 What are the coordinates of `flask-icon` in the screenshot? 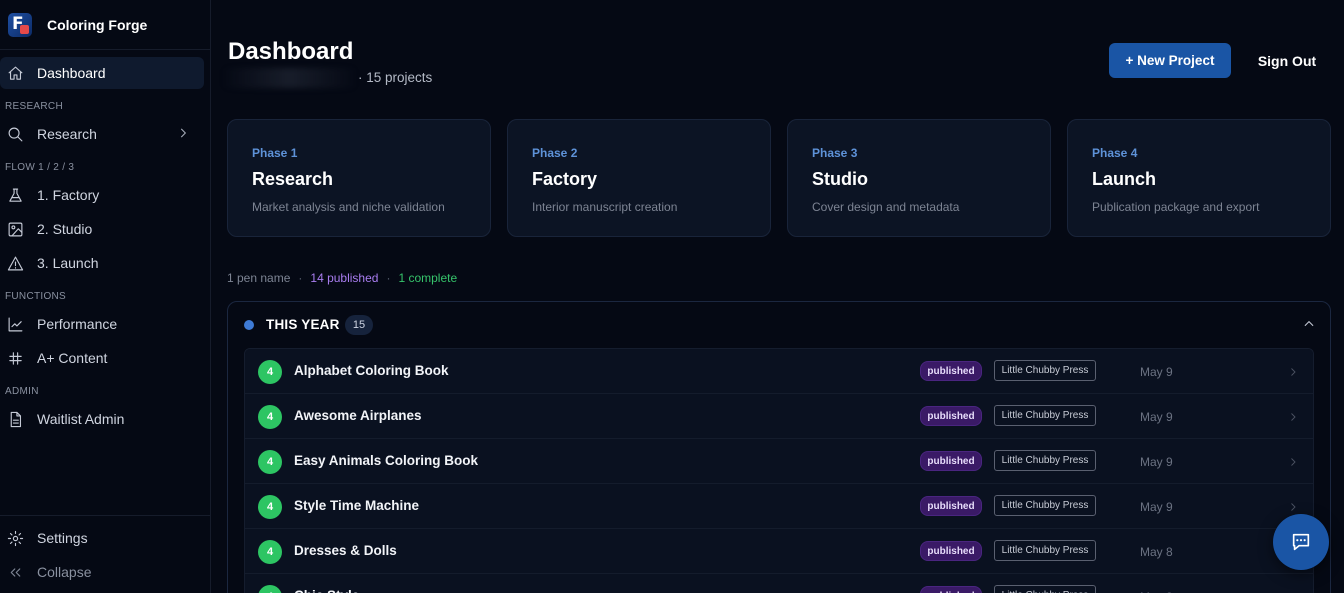 It's located at (15, 195).